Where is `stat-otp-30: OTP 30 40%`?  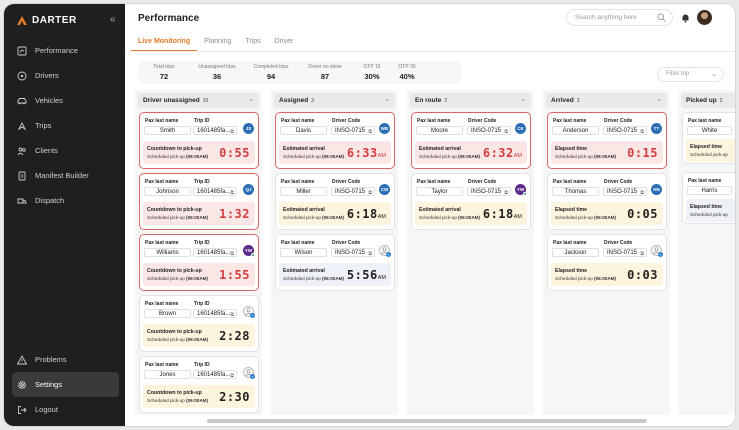 stat-otp-30: OTP 30 40% is located at coordinates (407, 72).